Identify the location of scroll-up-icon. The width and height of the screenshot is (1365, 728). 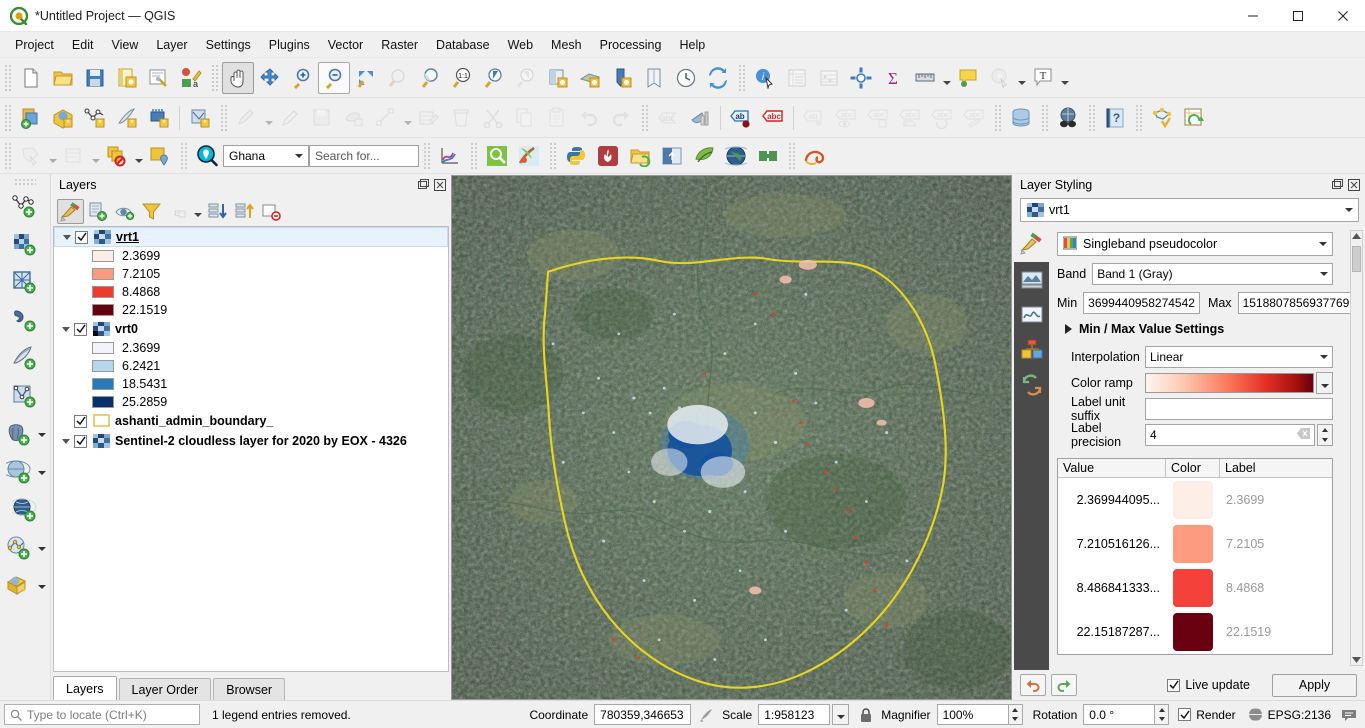
(1356, 236).